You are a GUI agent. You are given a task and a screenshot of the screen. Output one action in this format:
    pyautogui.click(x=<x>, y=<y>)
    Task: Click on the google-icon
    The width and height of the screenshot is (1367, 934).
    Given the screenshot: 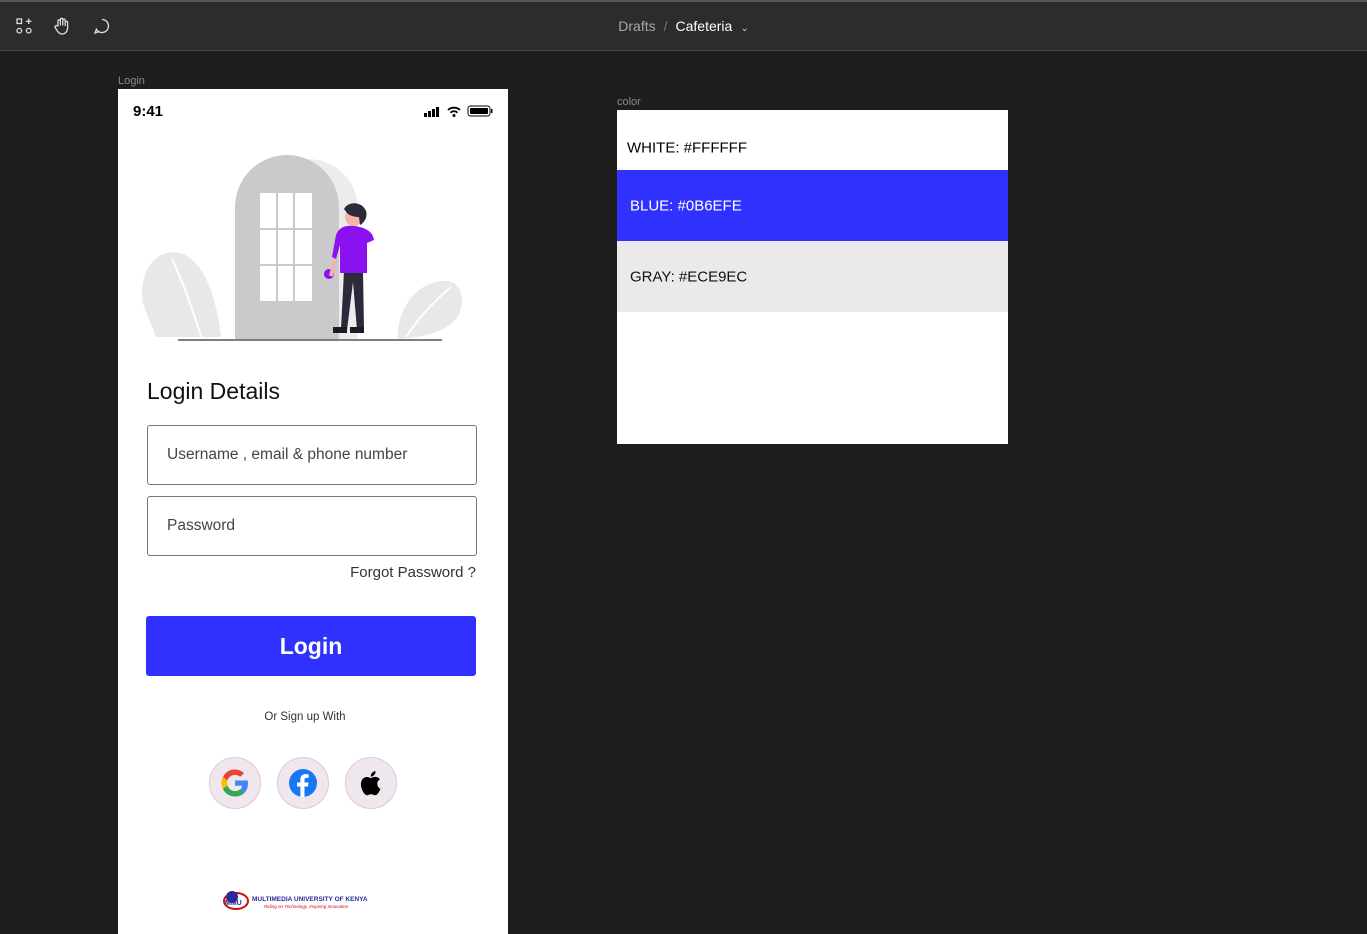 What is the action you would take?
    pyautogui.click(x=234, y=783)
    